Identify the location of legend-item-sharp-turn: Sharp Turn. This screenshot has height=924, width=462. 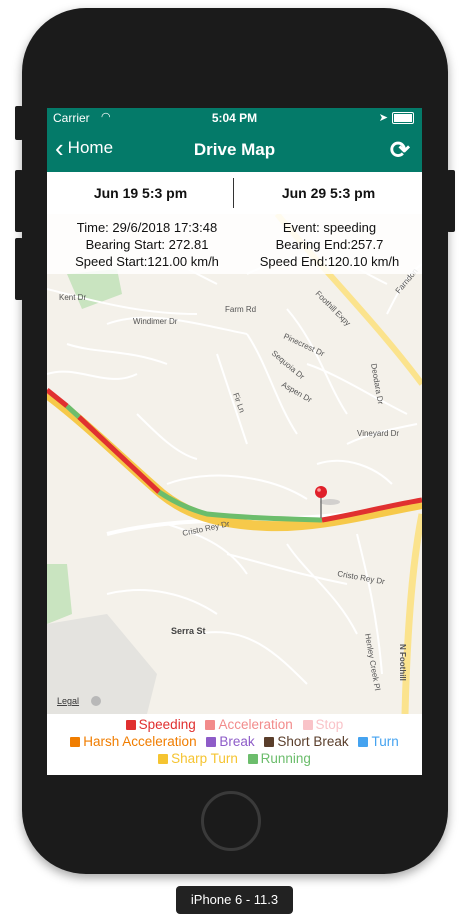
(198, 758).